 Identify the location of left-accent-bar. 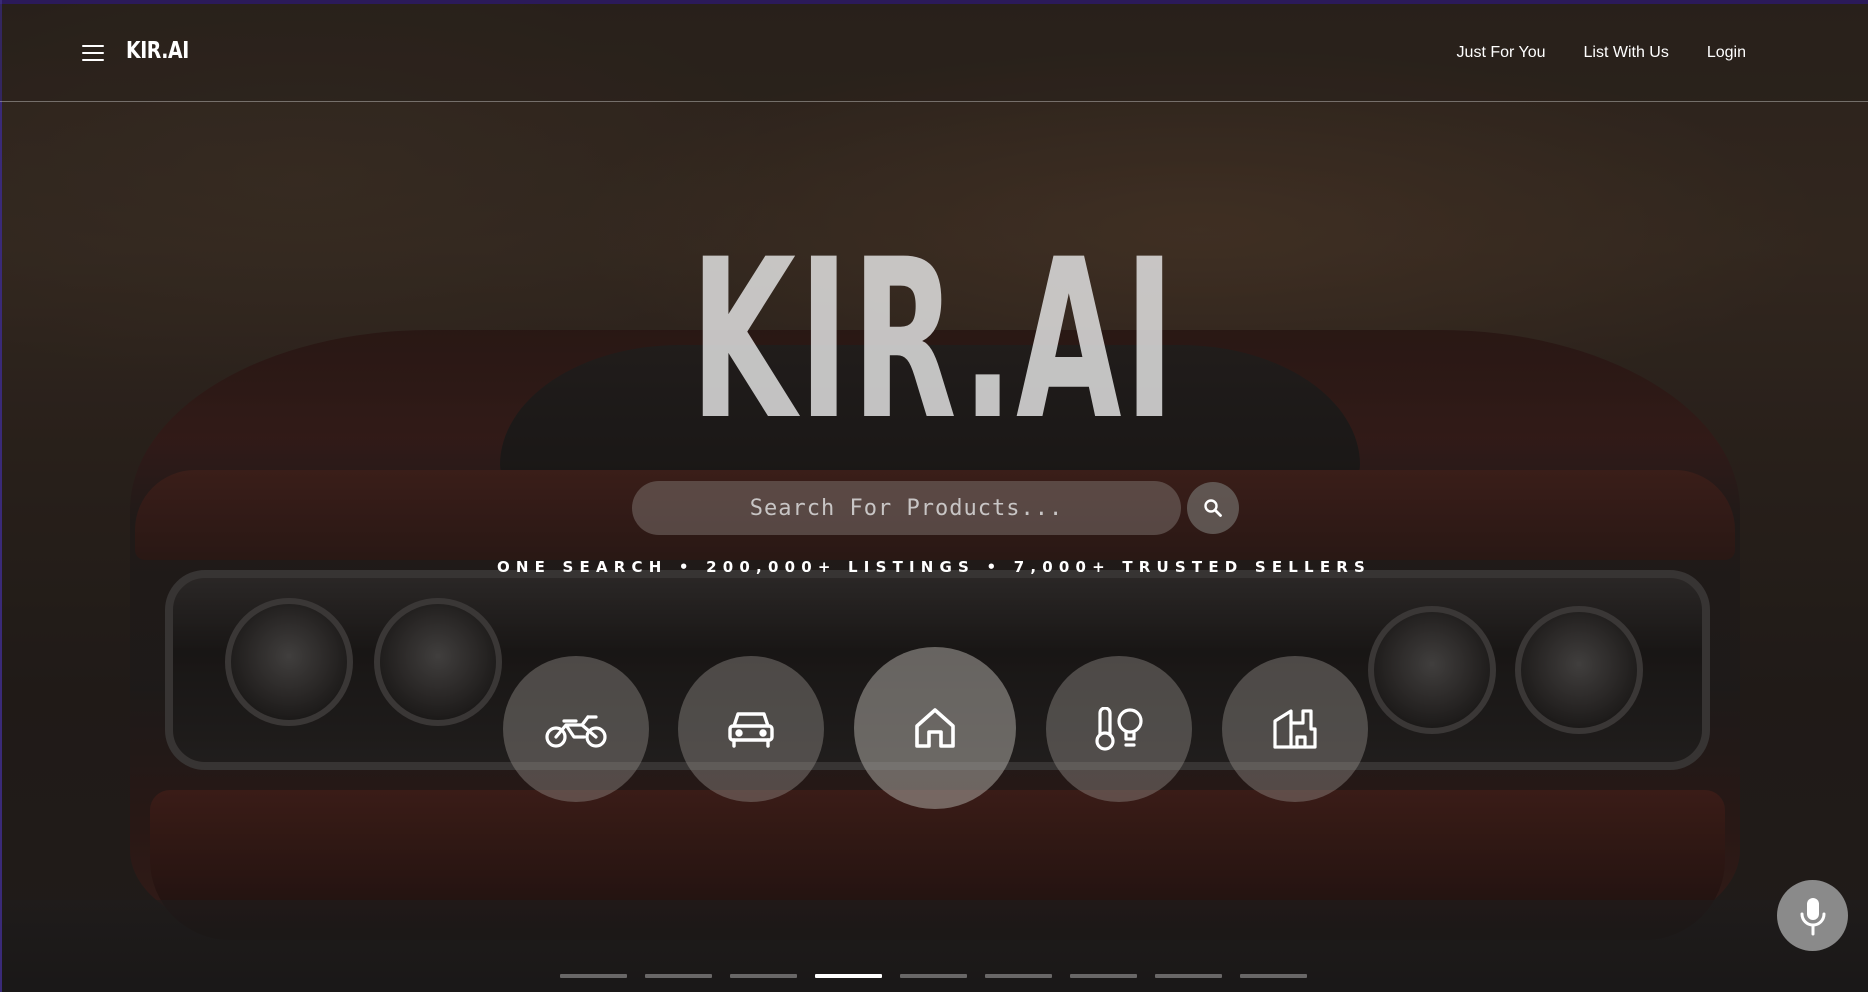
(1, 496).